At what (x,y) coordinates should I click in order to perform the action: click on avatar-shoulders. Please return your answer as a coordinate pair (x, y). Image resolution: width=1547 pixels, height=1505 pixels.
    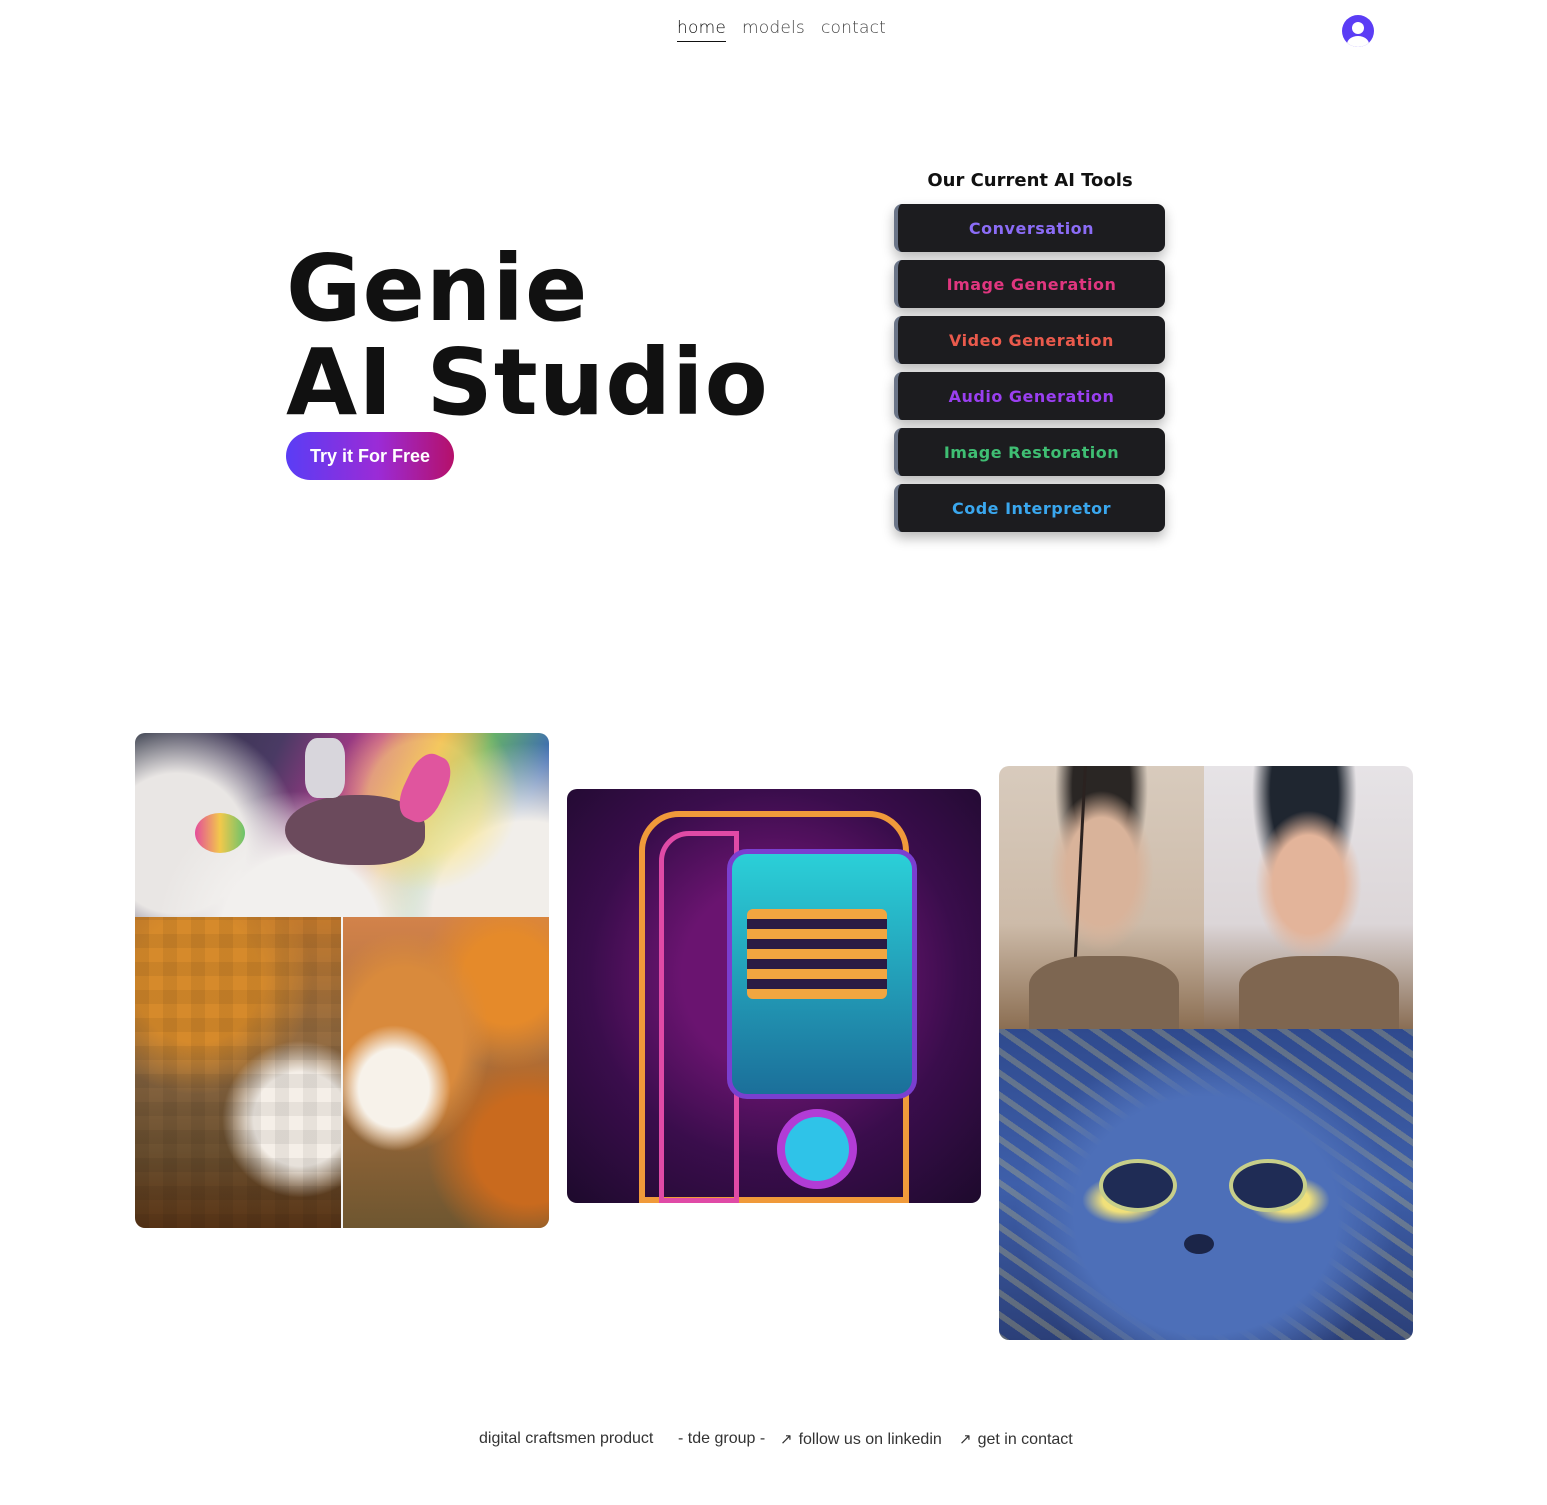
    Looking at the image, I should click on (1358, 41).